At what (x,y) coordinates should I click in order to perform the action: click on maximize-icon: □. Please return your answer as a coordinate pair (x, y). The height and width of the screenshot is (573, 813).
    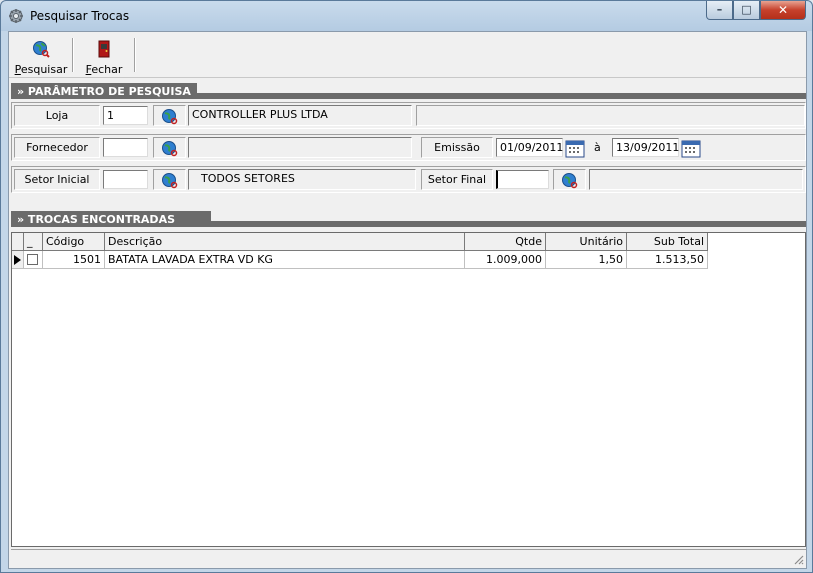
    Looking at the image, I should click on (746, 9).